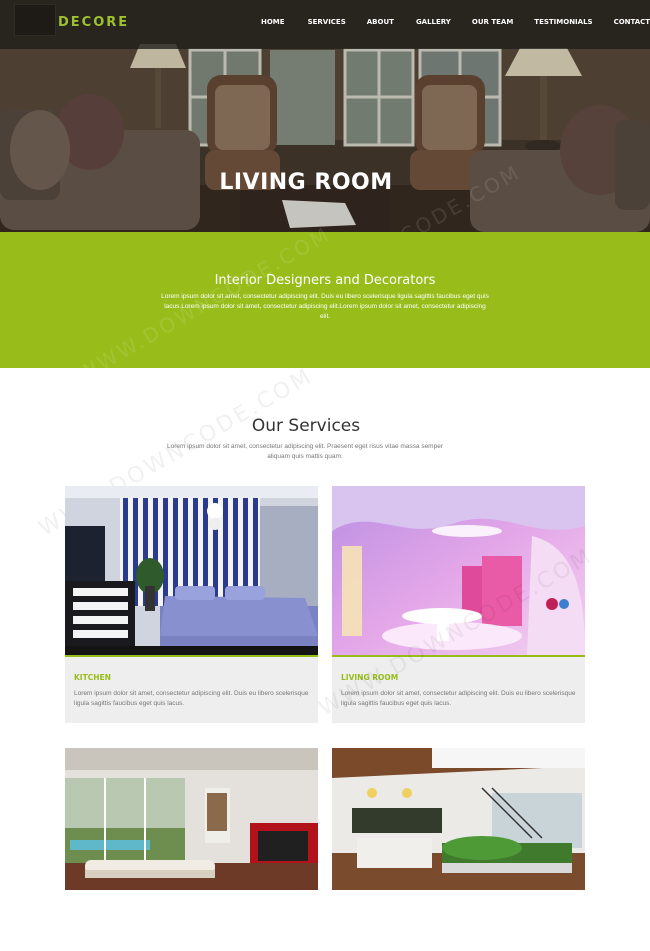 Image resolution: width=650 pixels, height=951 pixels. Describe the element at coordinates (458, 819) in the screenshot. I see `open-plan-photo` at that location.